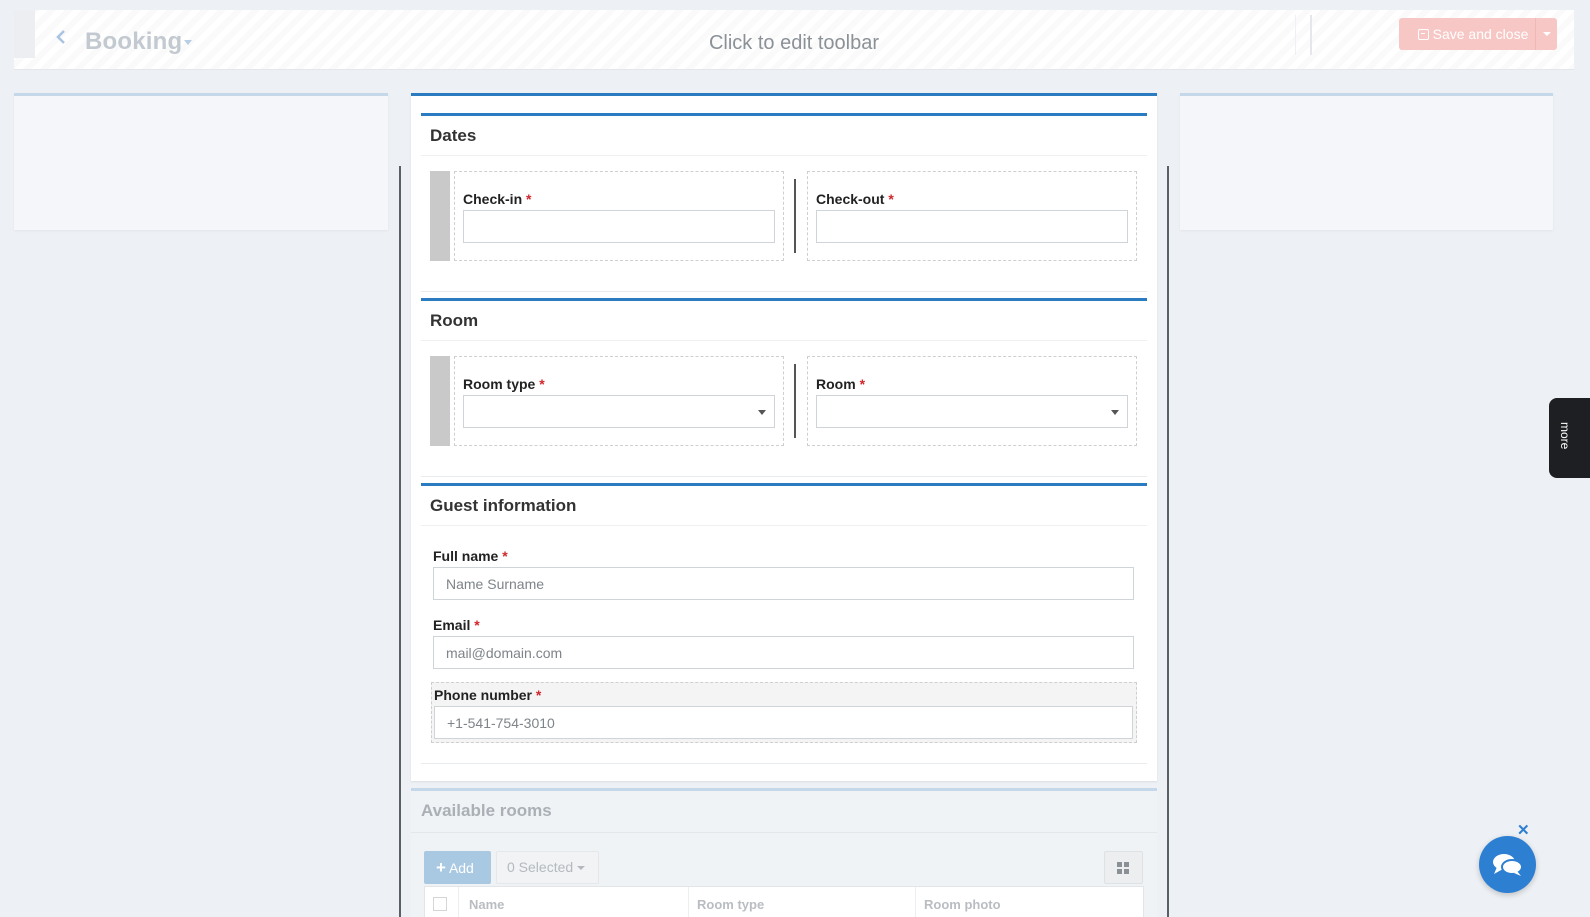 This screenshot has height=917, width=1590. Describe the element at coordinates (1123, 867) in the screenshot. I see `grid-view-button` at that location.